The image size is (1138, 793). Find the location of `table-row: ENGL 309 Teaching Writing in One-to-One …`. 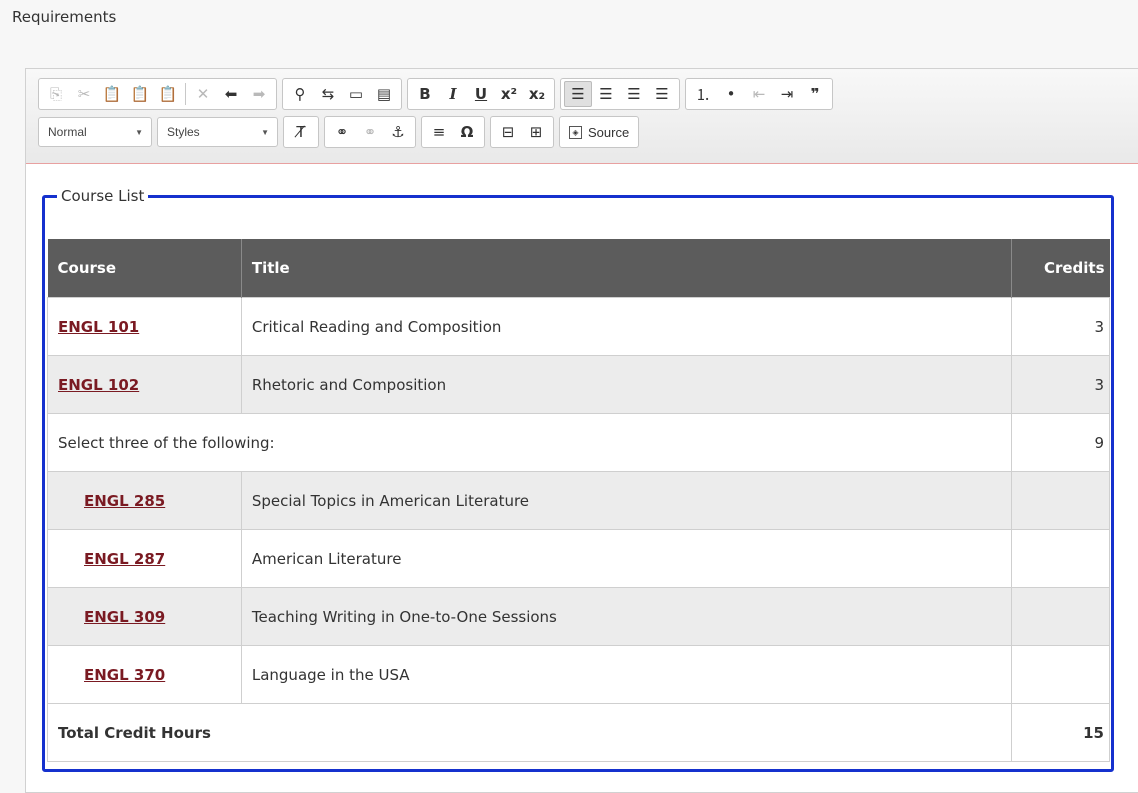

table-row: ENGL 309 Teaching Writing in One-to-One … is located at coordinates (578, 616).